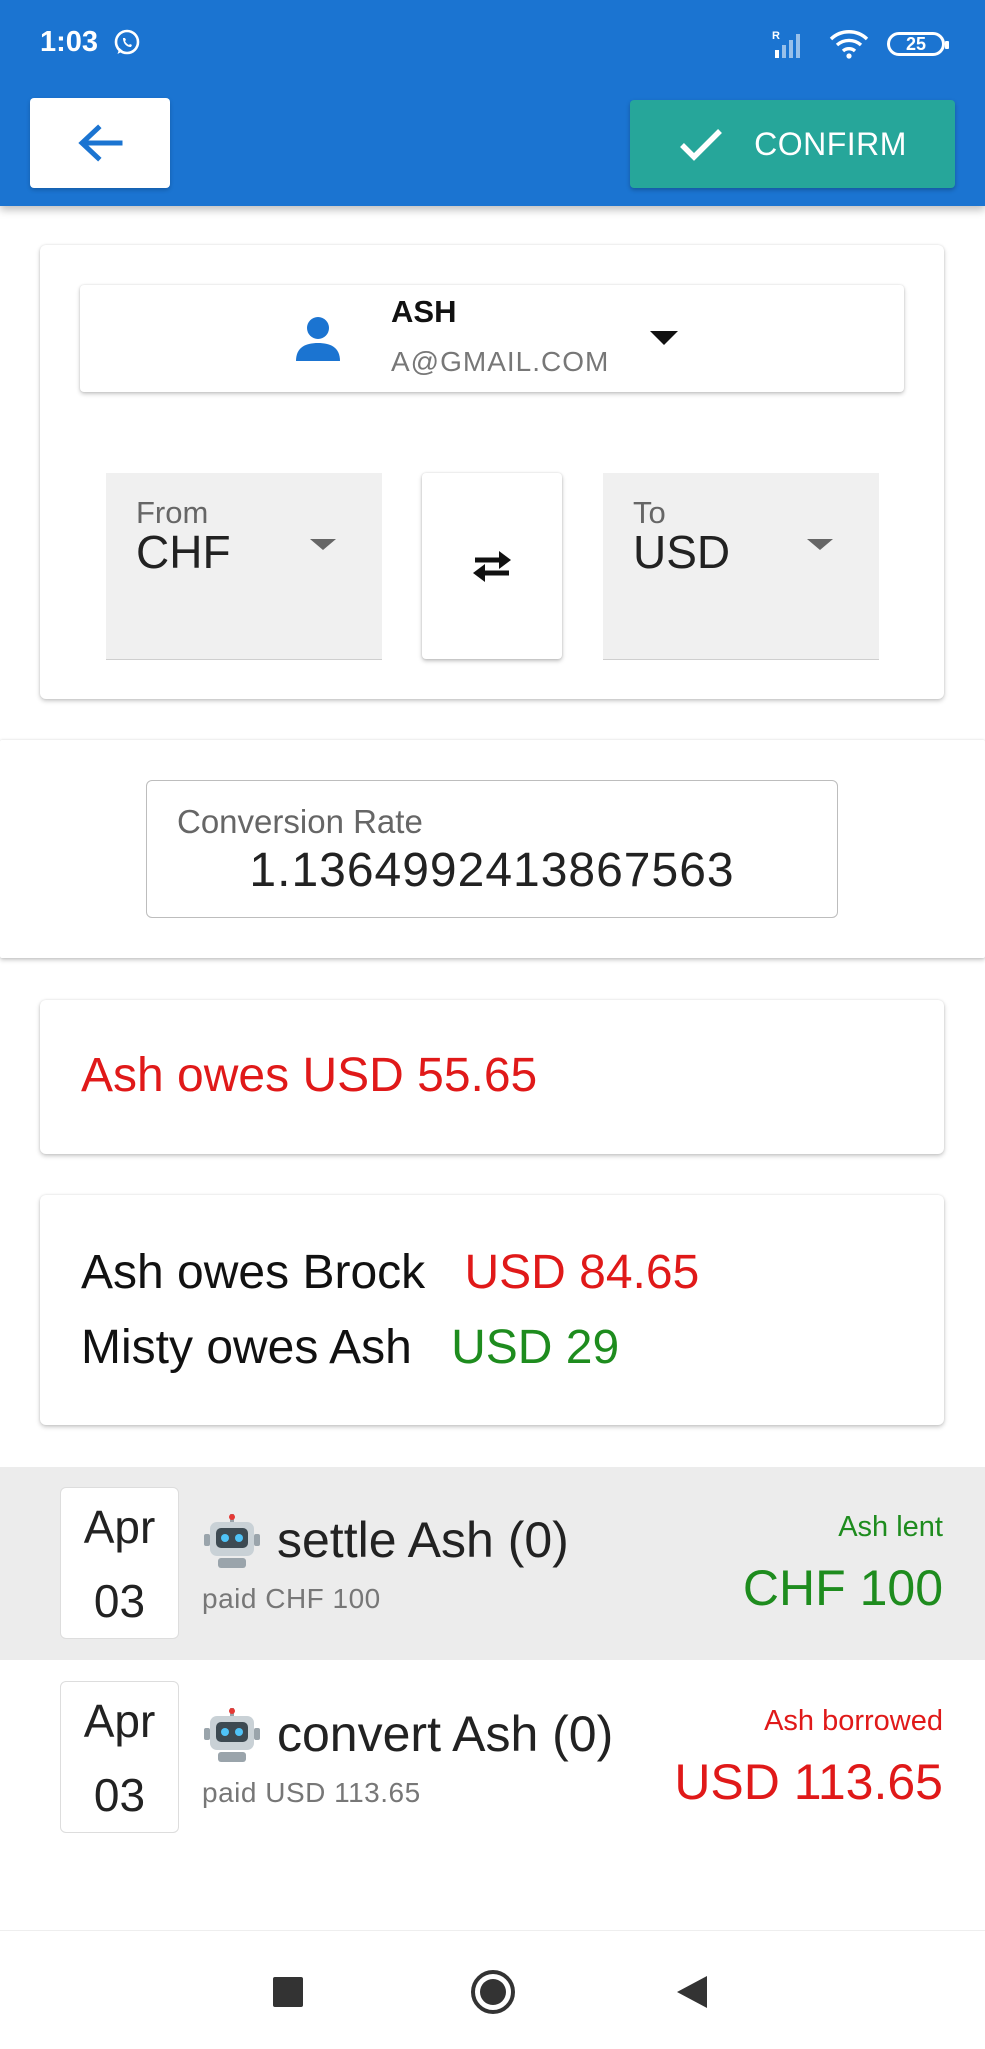  I want to click on conversion-rate-label: Conversion Rate, so click(300, 821).